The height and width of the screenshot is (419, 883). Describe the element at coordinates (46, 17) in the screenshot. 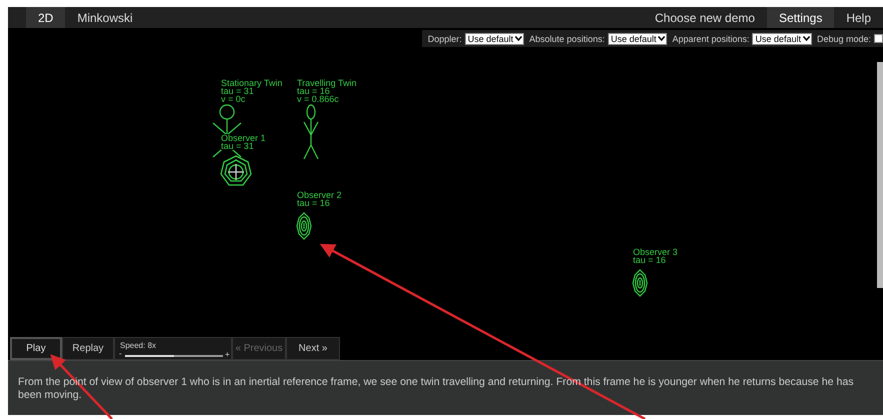

I see `nav-tab: 2D` at that location.